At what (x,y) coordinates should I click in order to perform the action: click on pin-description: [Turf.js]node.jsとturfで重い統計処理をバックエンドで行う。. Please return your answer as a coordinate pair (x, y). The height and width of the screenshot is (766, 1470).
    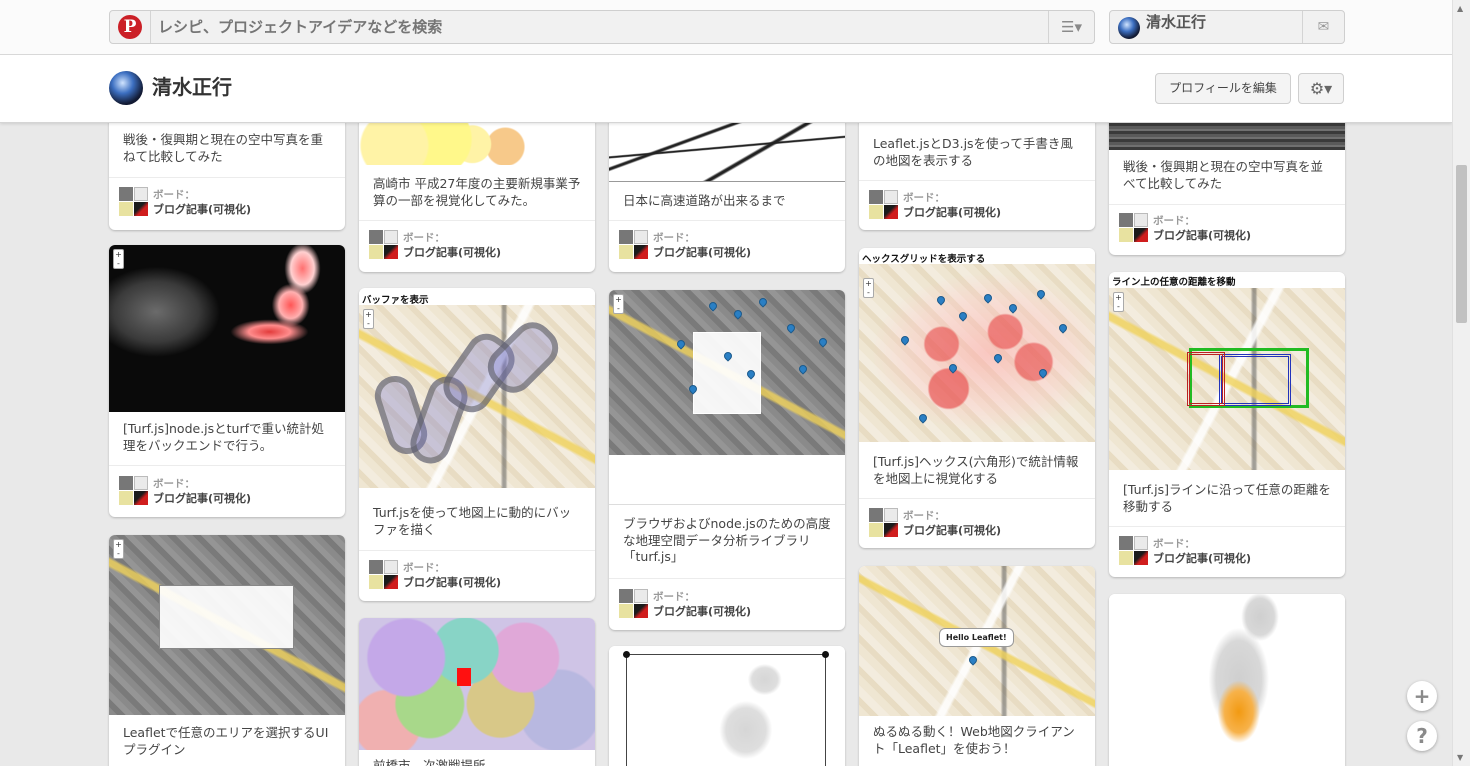
    Looking at the image, I should click on (228, 437).